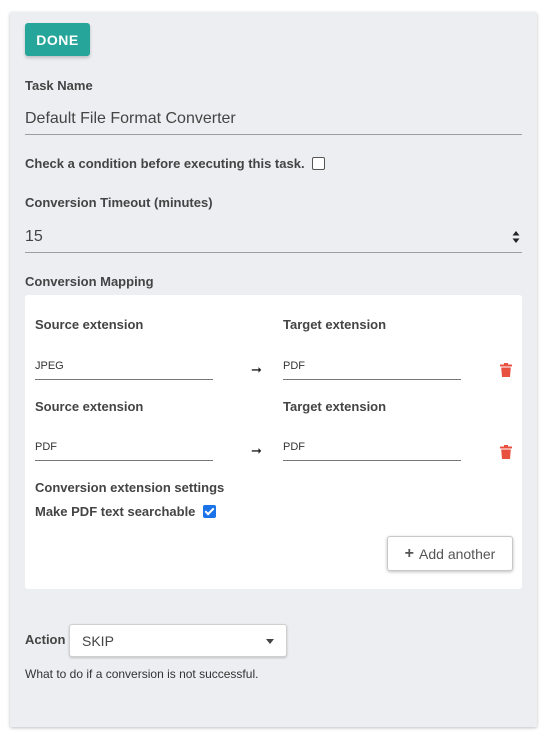 This screenshot has width=545, height=737. What do you see at coordinates (270, 641) in the screenshot?
I see `chevron-down-icon` at bounding box center [270, 641].